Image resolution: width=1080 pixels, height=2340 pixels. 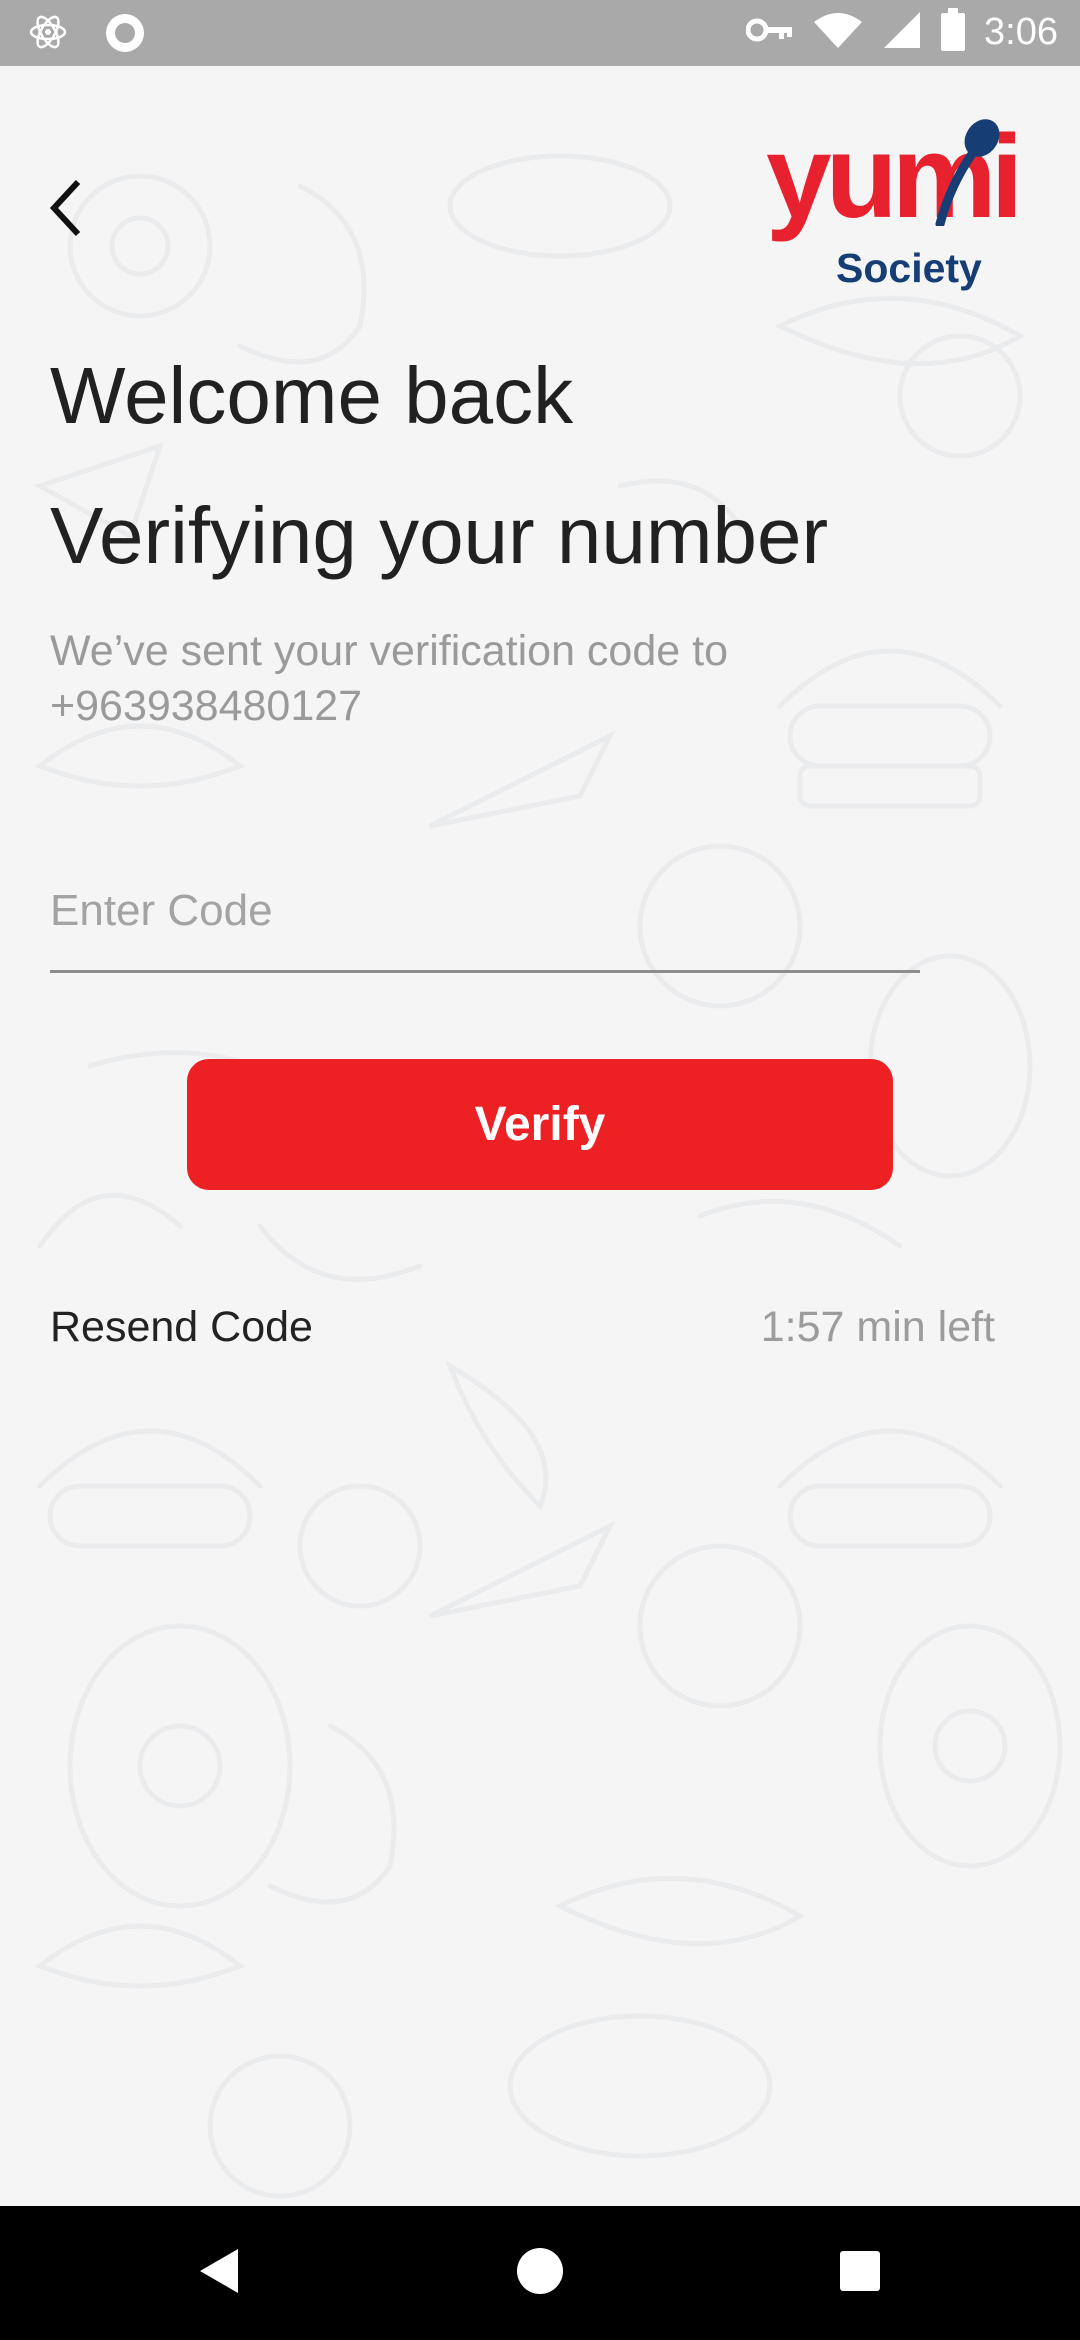 I want to click on battery-icon, so click(x=953, y=32).